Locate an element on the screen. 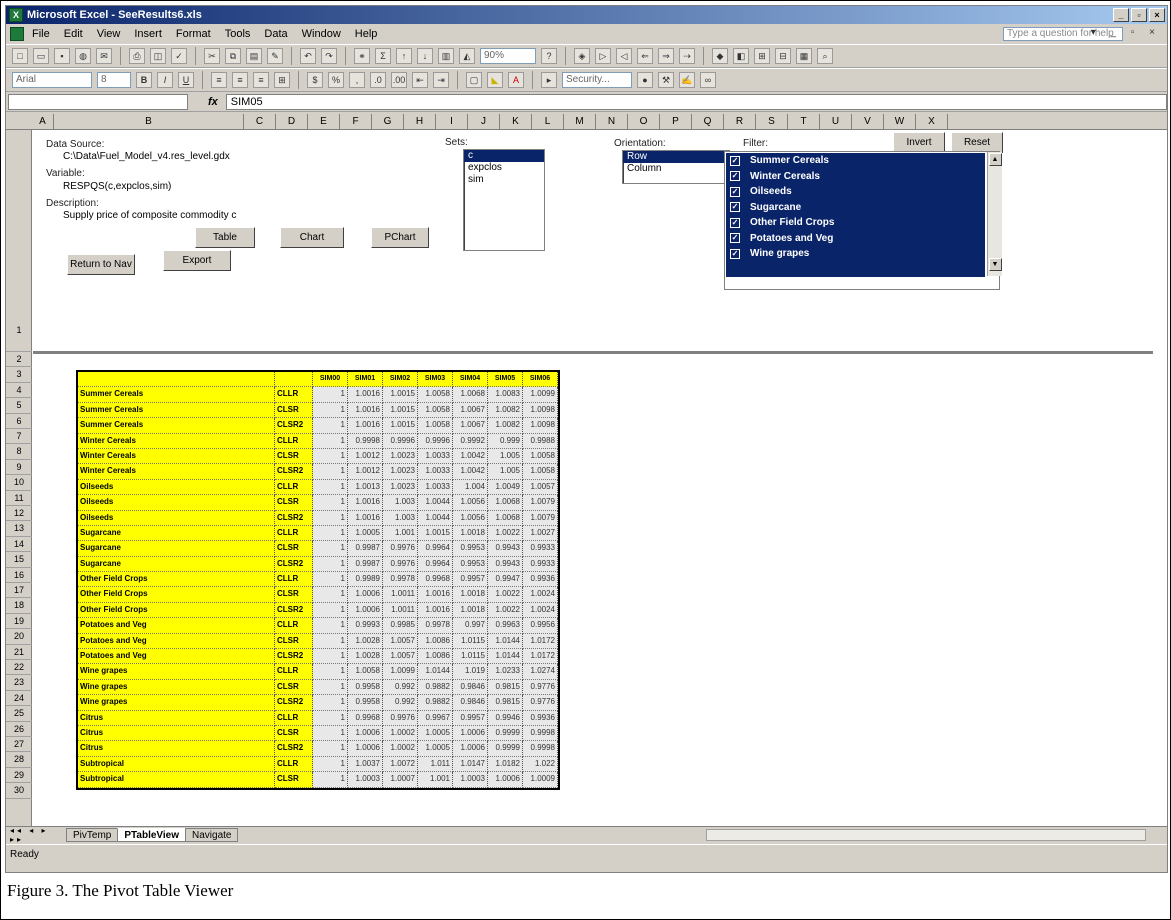 The width and height of the screenshot is (1171, 920). value-cell: 0.9978 is located at coordinates (400, 580).